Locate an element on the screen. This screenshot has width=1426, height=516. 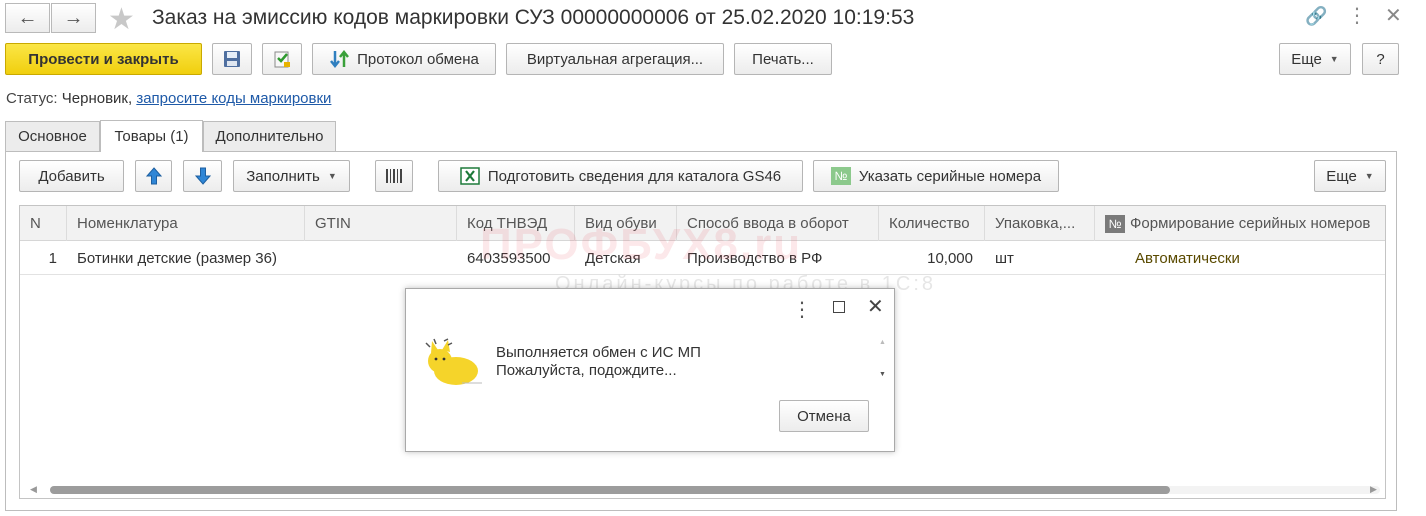
dialog-more-icon: ⋮ is located at coordinates (802, 309).